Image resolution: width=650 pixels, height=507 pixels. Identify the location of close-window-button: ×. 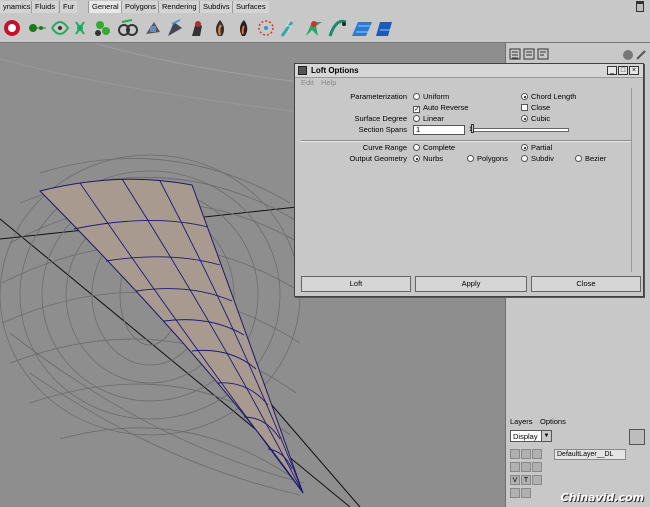
(634, 70).